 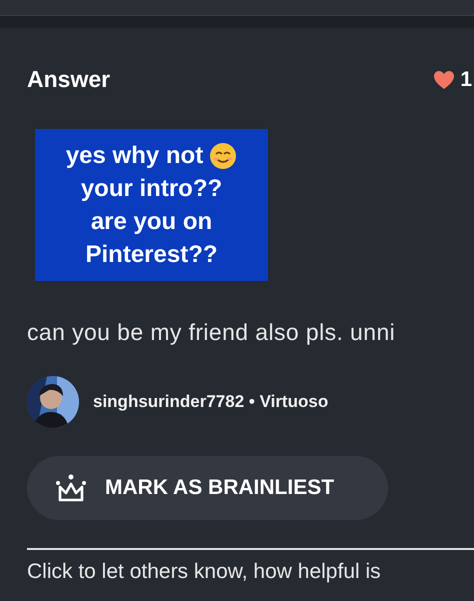 I want to click on like-count: 1, so click(x=466, y=80).